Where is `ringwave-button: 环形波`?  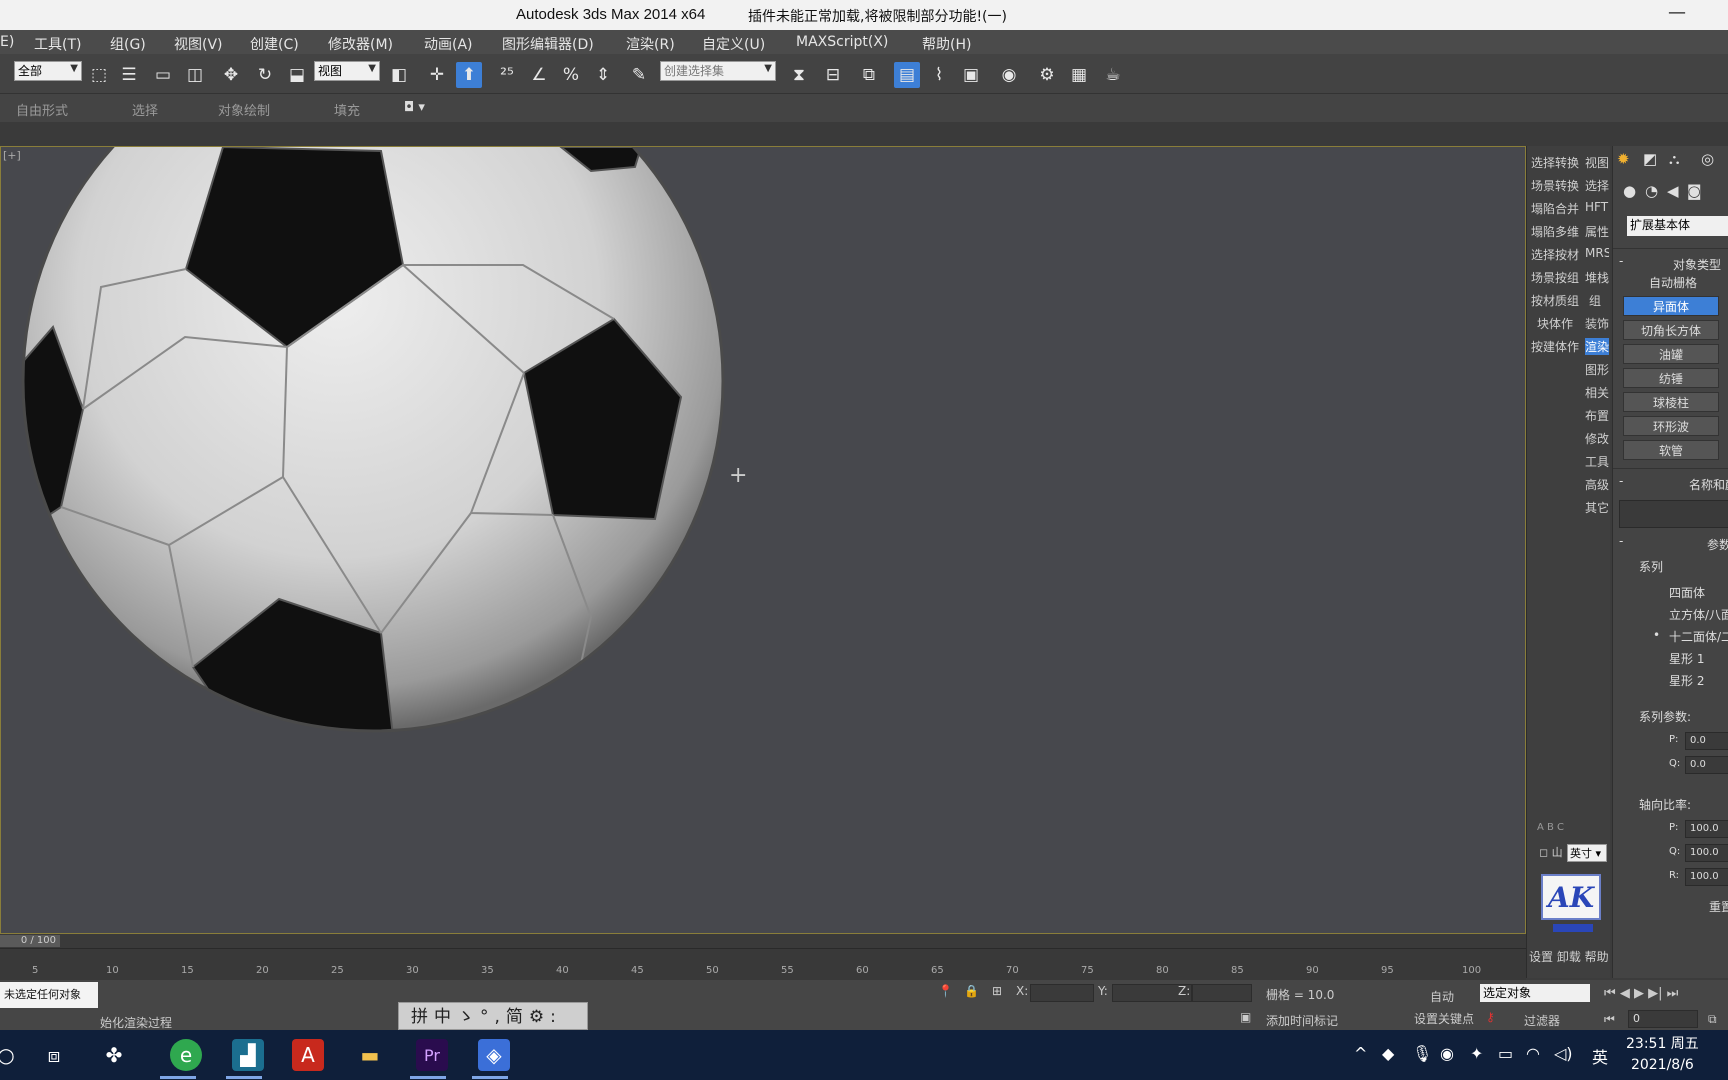 ringwave-button: 环形波 is located at coordinates (1671, 426).